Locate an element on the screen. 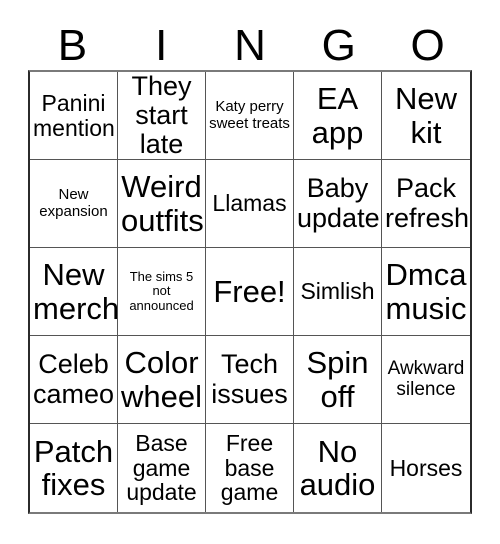  bingo-cell-label: Tech issues is located at coordinates (249, 379).